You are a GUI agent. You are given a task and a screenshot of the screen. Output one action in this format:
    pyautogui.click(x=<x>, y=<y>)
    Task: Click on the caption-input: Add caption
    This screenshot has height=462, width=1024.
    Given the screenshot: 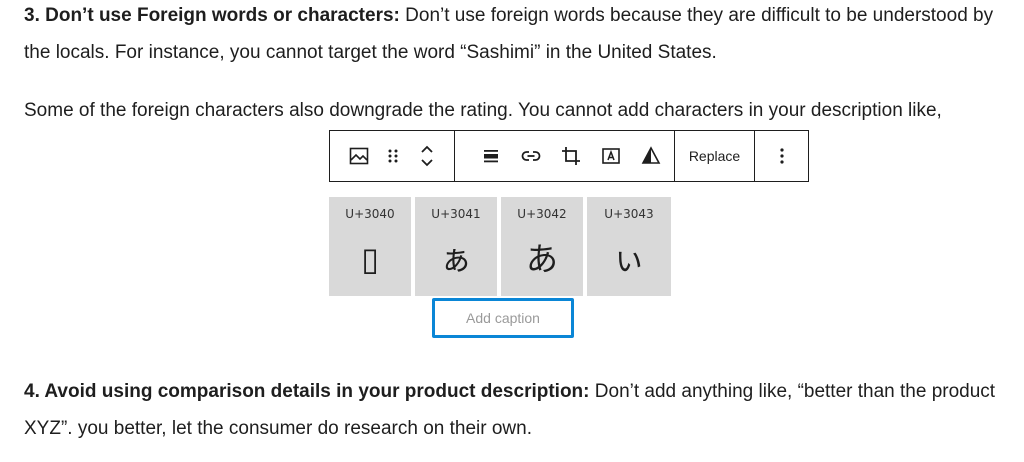 What is the action you would take?
    pyautogui.click(x=503, y=318)
    